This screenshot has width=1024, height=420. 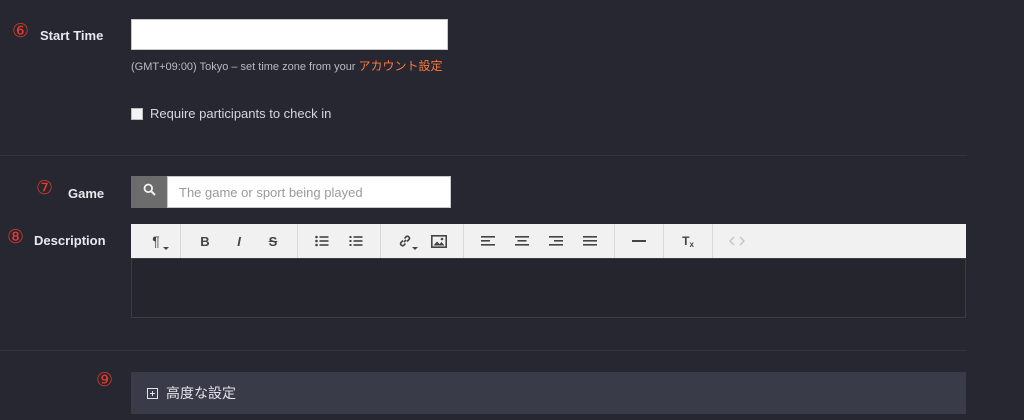 I want to click on paragraph-icon: ¶, so click(x=156, y=241).